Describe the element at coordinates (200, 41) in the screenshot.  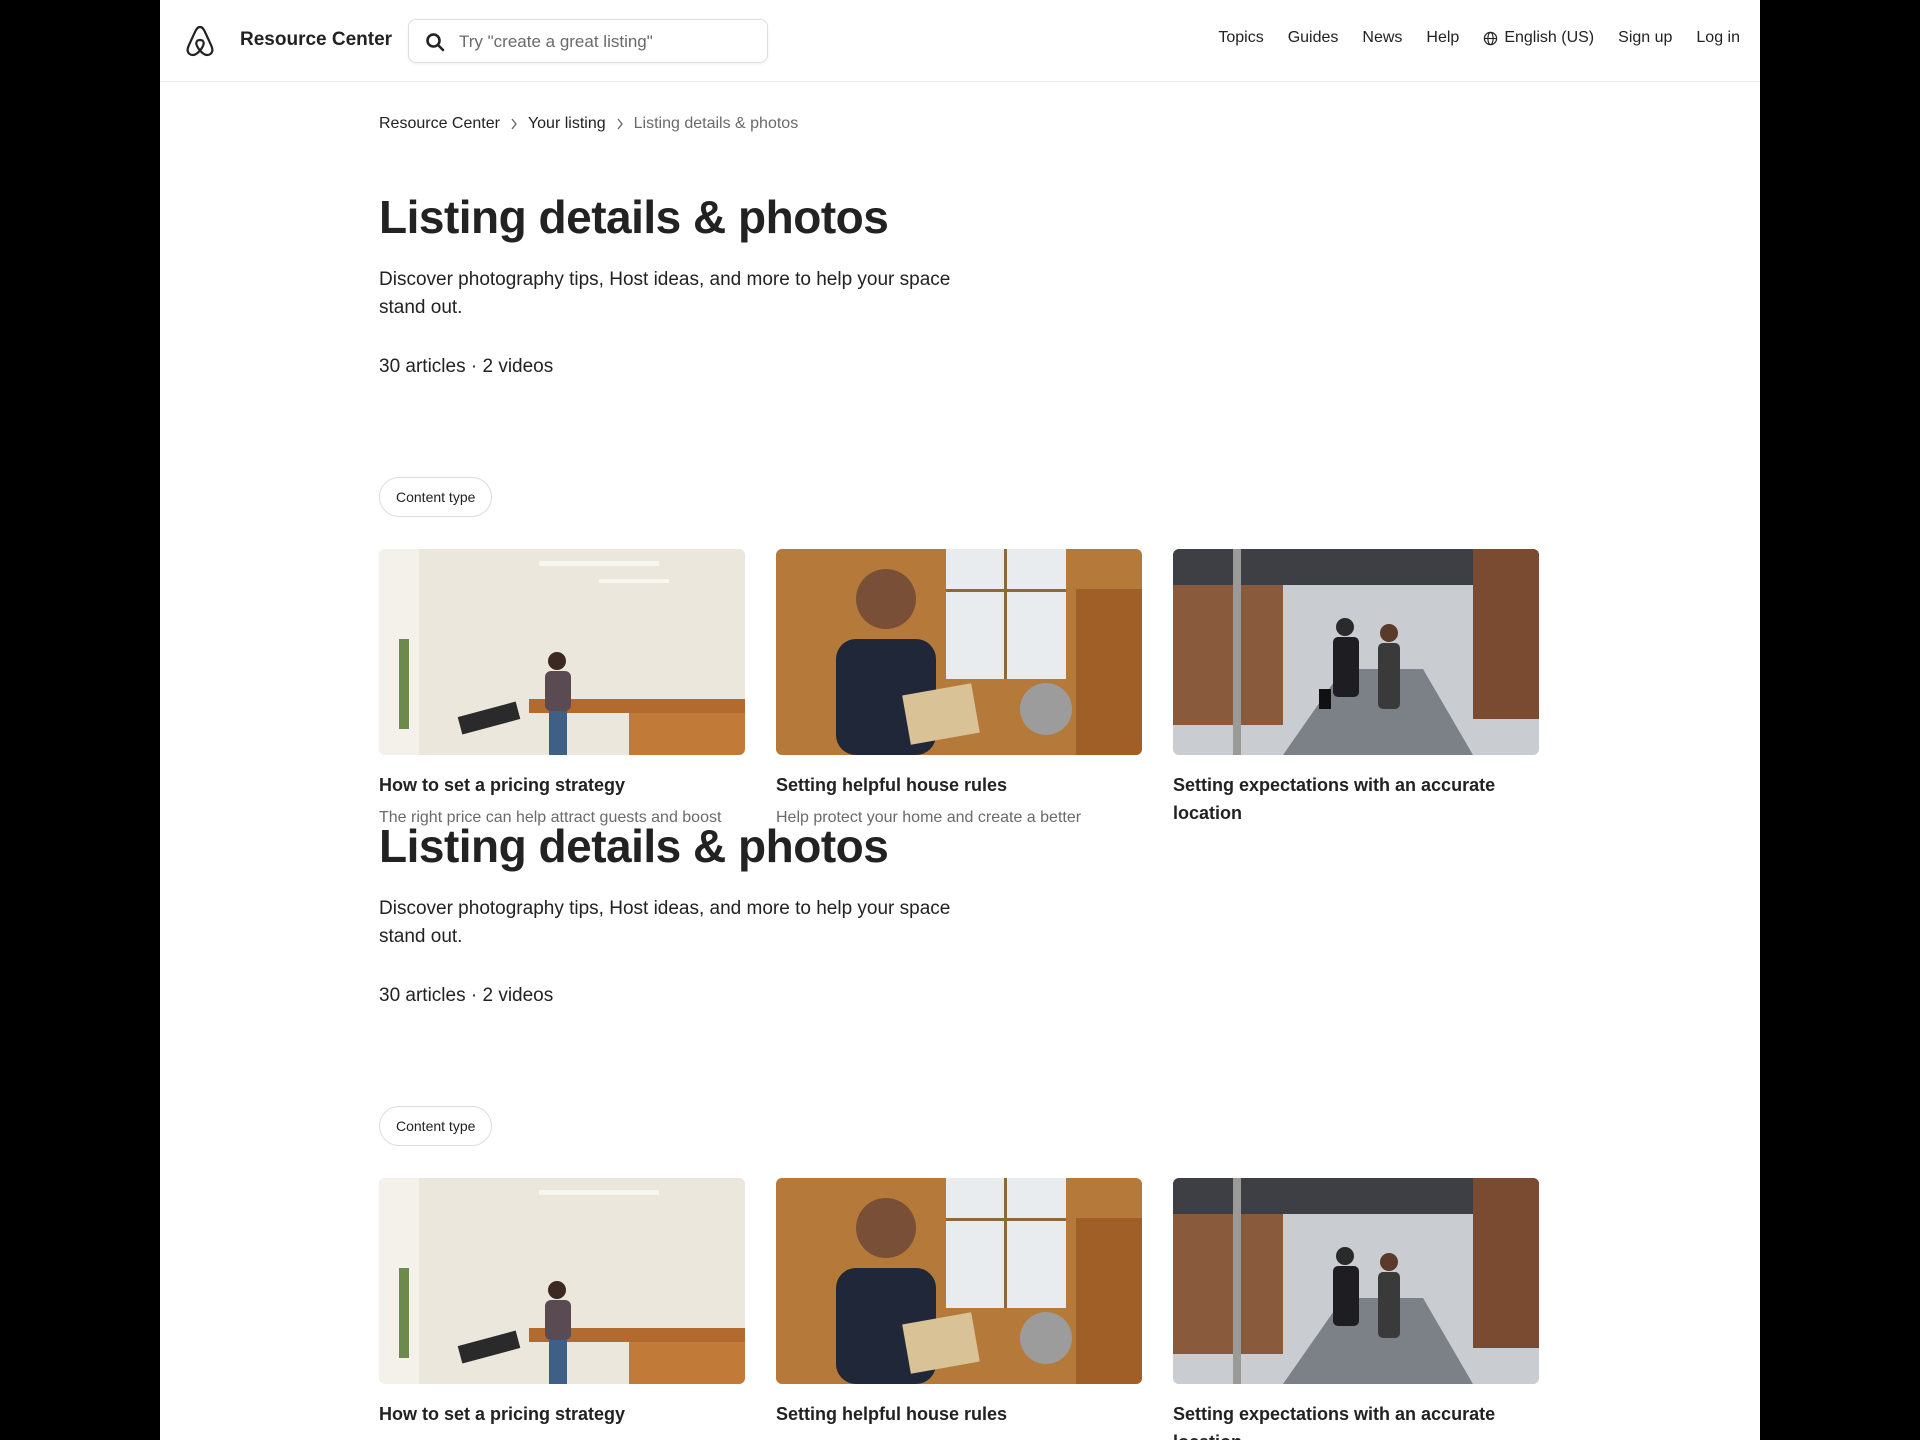
I see `airbnb-logo-icon` at that location.